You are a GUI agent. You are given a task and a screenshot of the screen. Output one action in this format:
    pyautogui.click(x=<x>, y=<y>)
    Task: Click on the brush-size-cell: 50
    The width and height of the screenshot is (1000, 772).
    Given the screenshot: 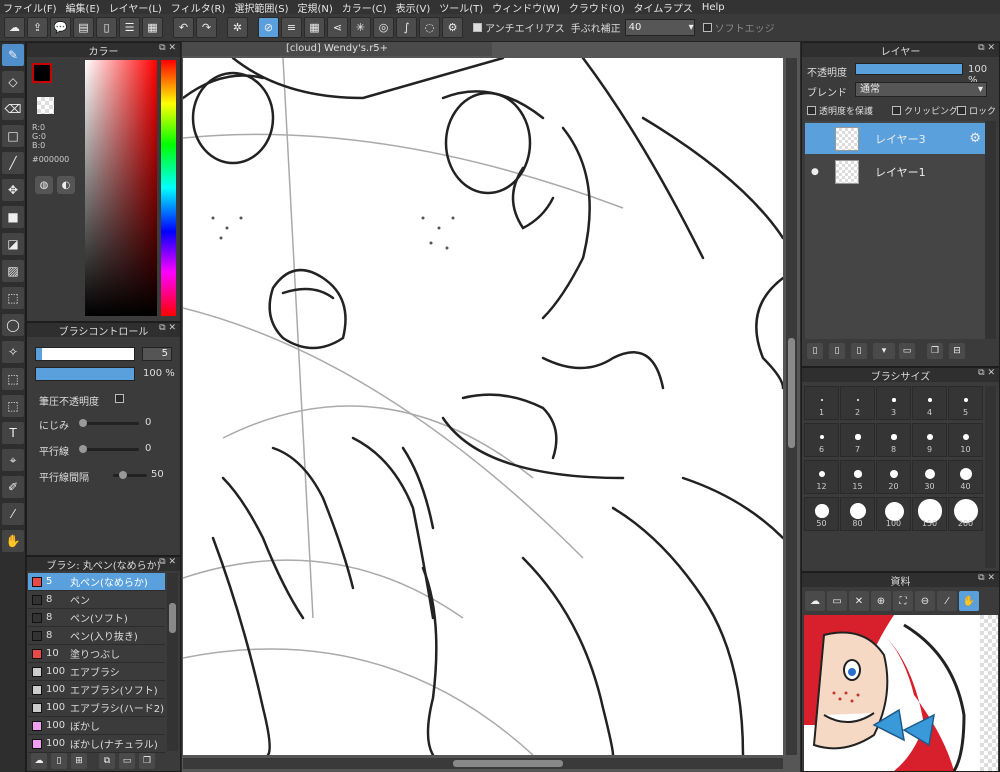 What is the action you would take?
    pyautogui.click(x=821, y=514)
    